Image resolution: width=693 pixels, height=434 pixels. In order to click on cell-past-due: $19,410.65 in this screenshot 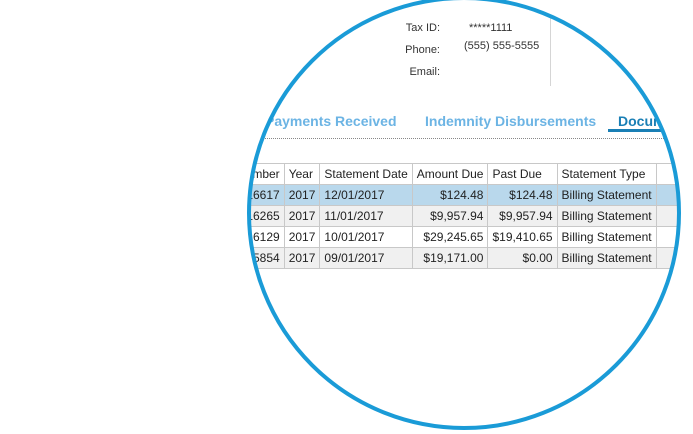, I will do `click(522, 237)`.